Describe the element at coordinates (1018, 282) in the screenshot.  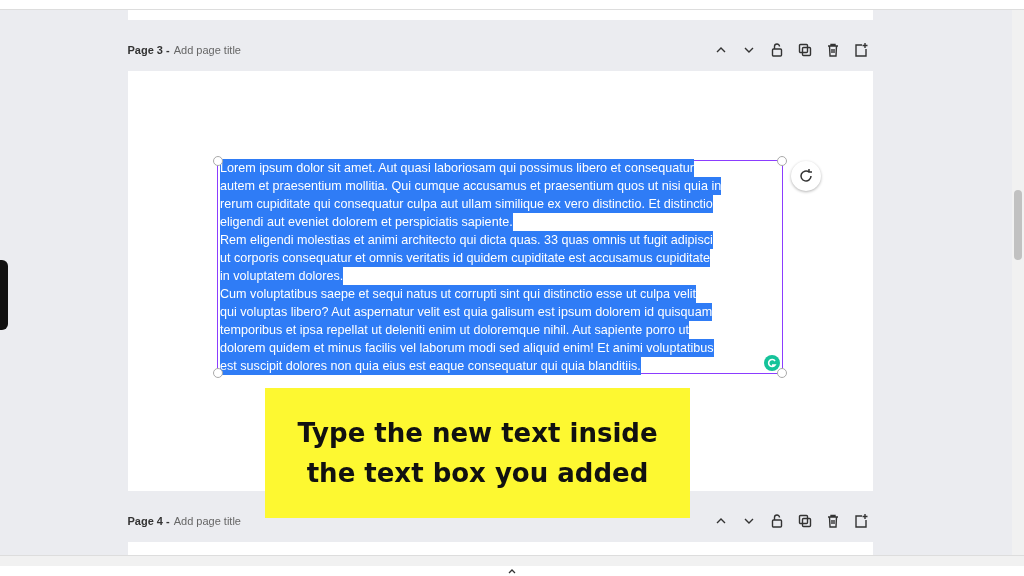
I see `vertical-scrollbar` at that location.